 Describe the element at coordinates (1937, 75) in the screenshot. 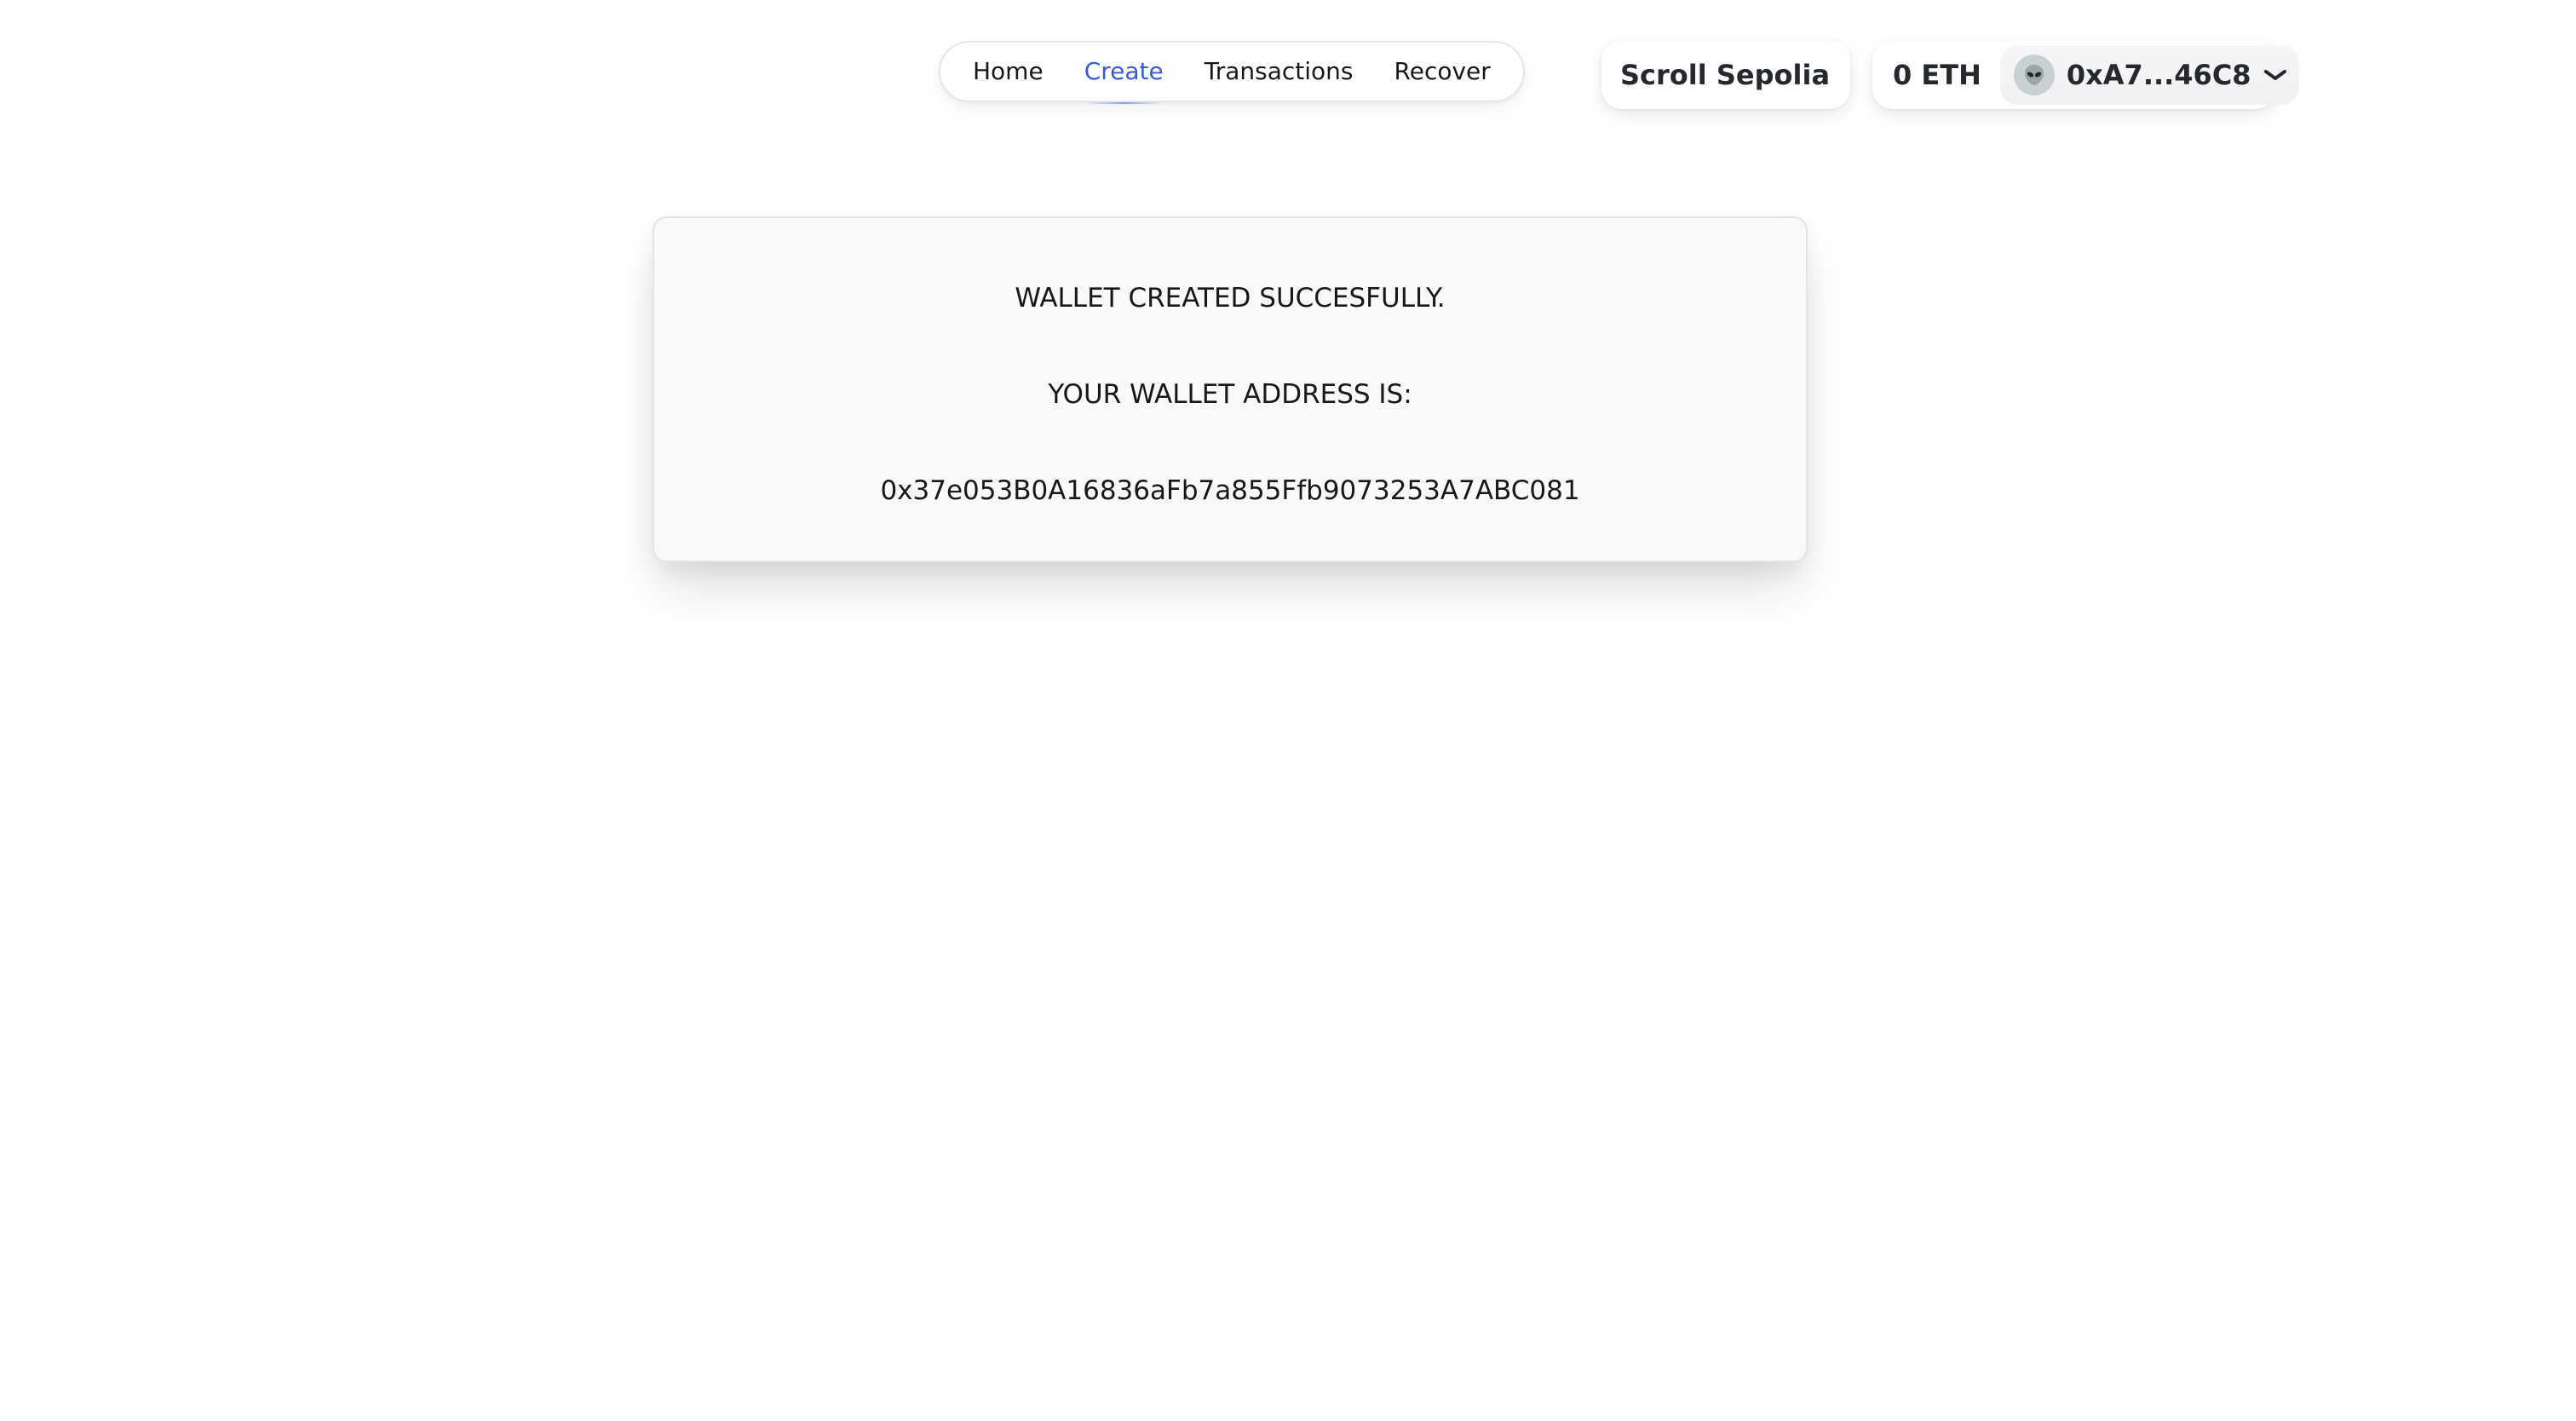

I see `eth-balance: 0 ETH` at that location.